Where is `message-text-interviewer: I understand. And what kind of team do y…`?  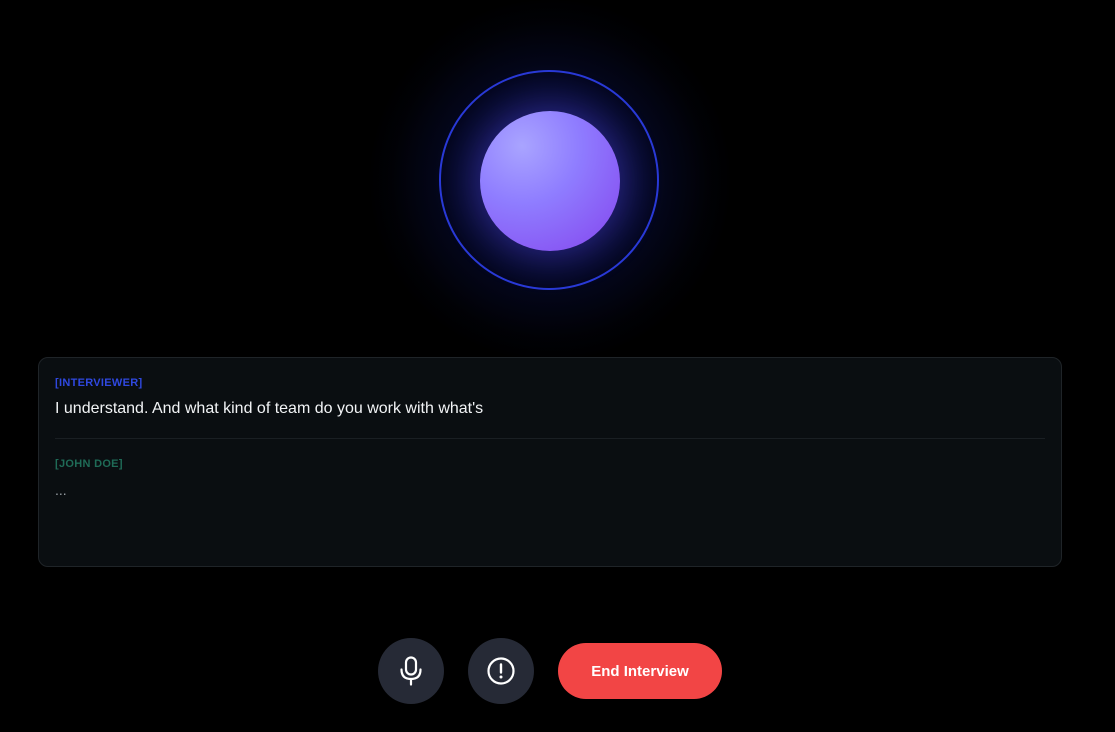
message-text-interviewer: I understand. And what kind of team do y… is located at coordinates (269, 408).